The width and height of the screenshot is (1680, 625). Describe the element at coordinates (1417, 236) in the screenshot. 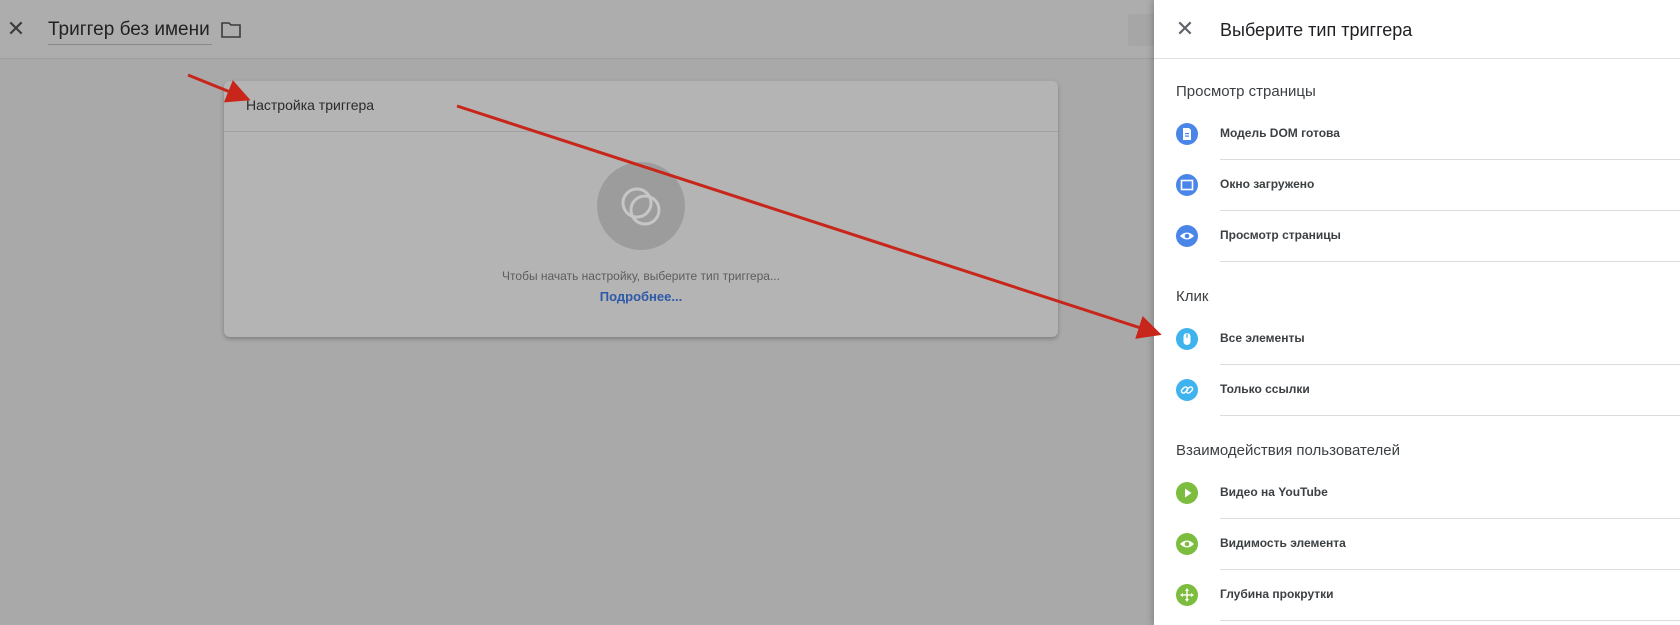

I see `trigger-item-page-view: Просмотр страницы` at that location.